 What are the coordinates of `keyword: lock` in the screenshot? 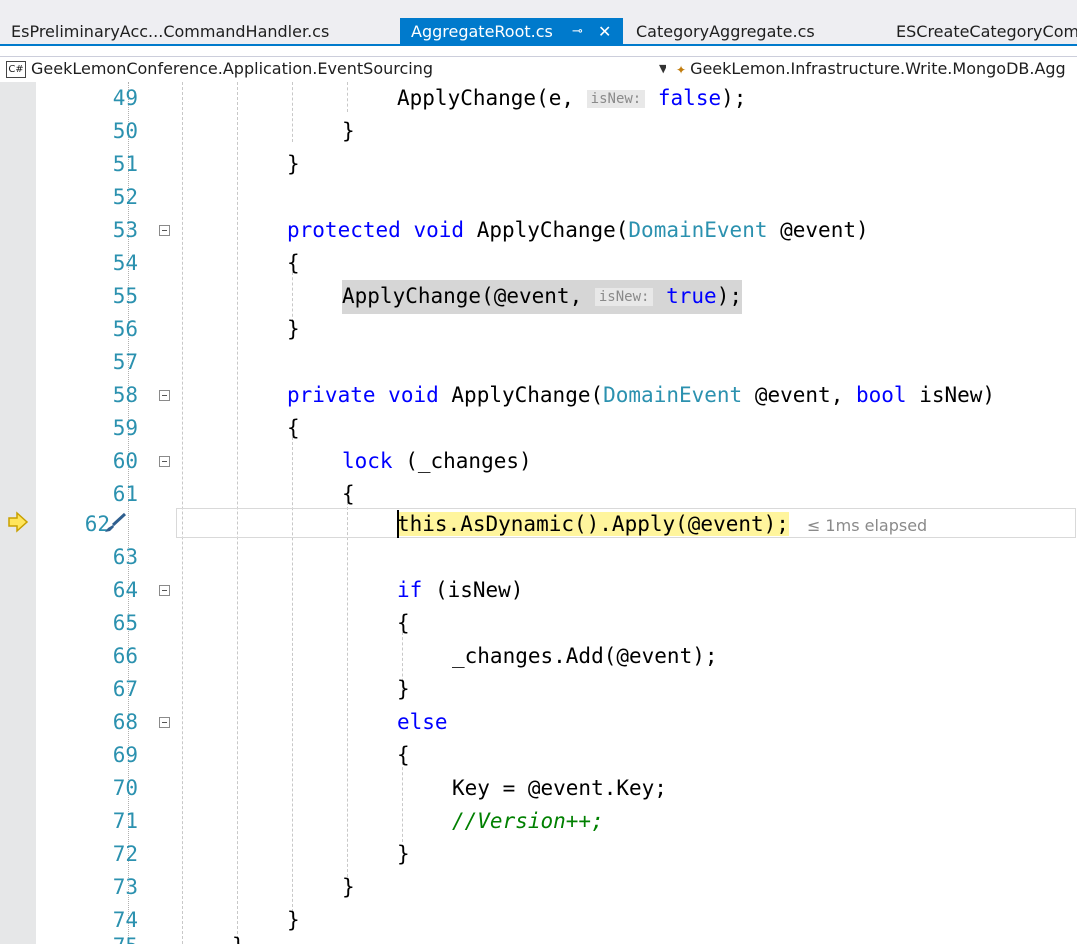 It's located at (367, 461).